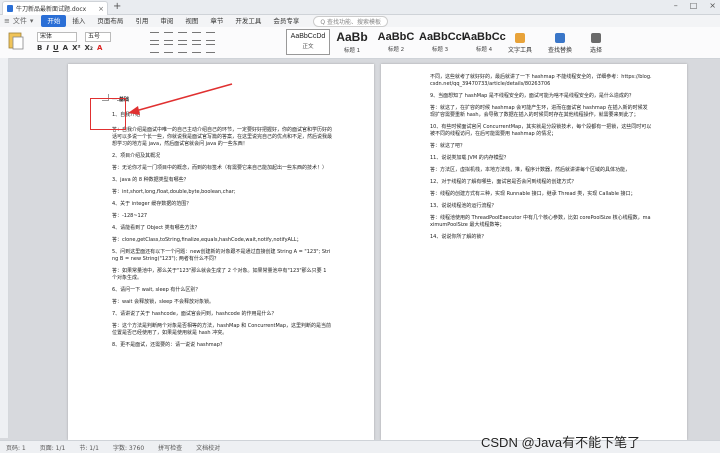 This screenshot has height=453, width=720. Describe the element at coordinates (484, 50) in the screenshot. I see `style-label: 标题 4` at that location.